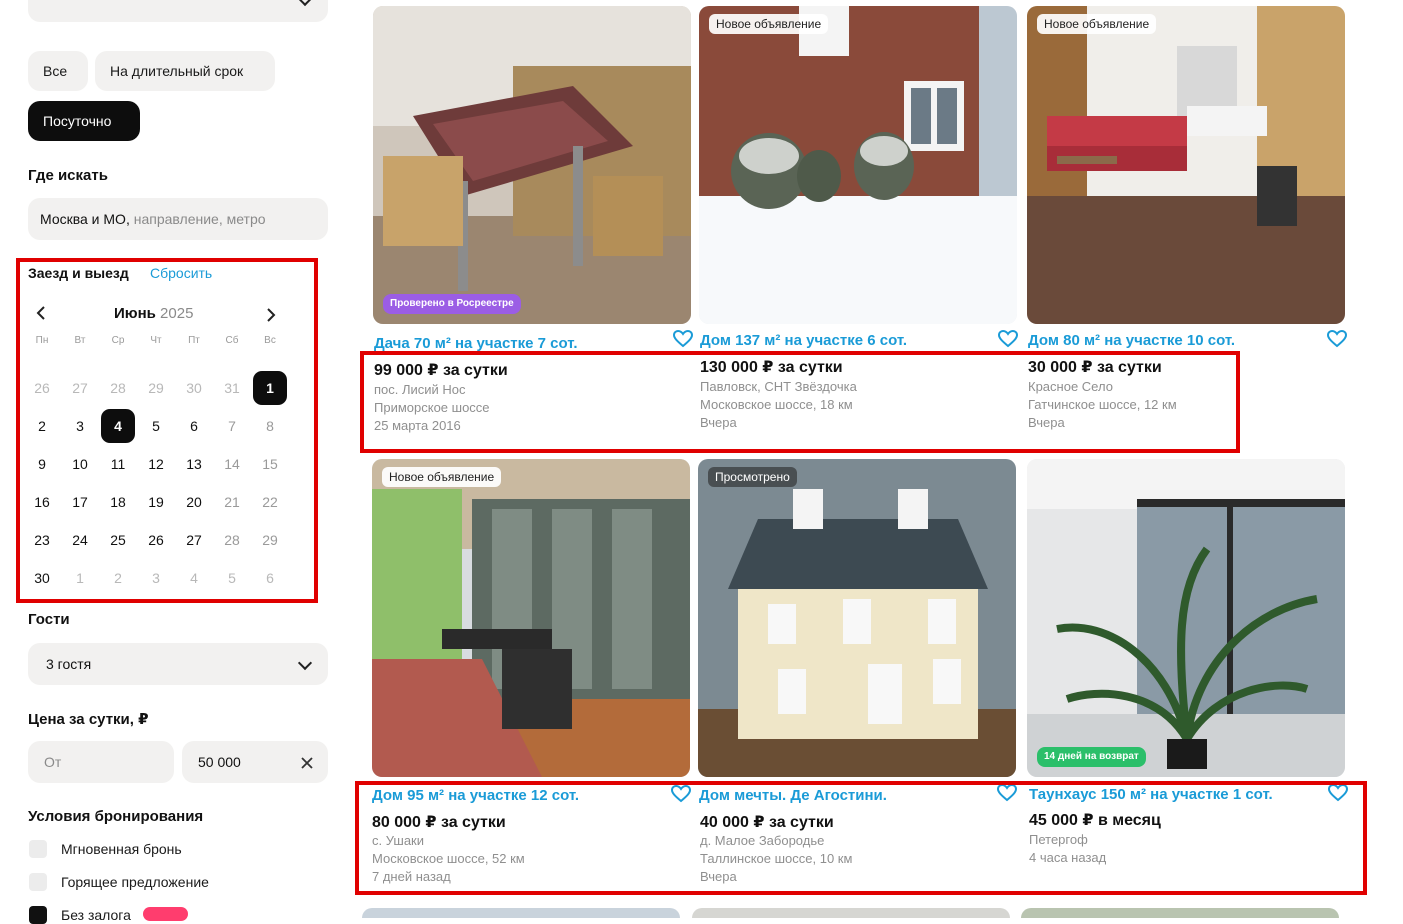 The width and height of the screenshot is (1403, 924). What do you see at coordinates (185, 71) in the screenshot?
I see `chip-long-term: На длительный срок` at bounding box center [185, 71].